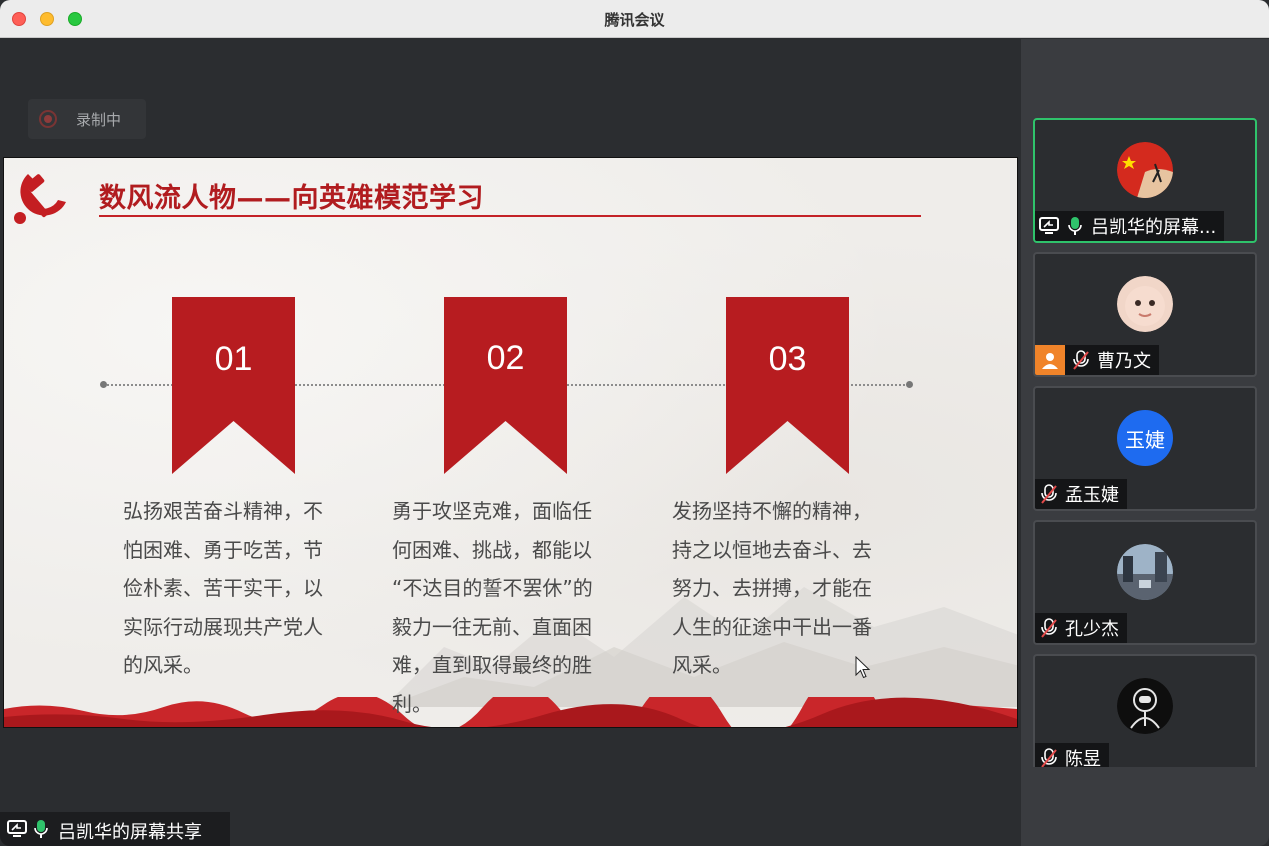 This screenshot has width=1269, height=846. Describe the element at coordinates (1050, 360) in the screenshot. I see `host-icon` at that location.